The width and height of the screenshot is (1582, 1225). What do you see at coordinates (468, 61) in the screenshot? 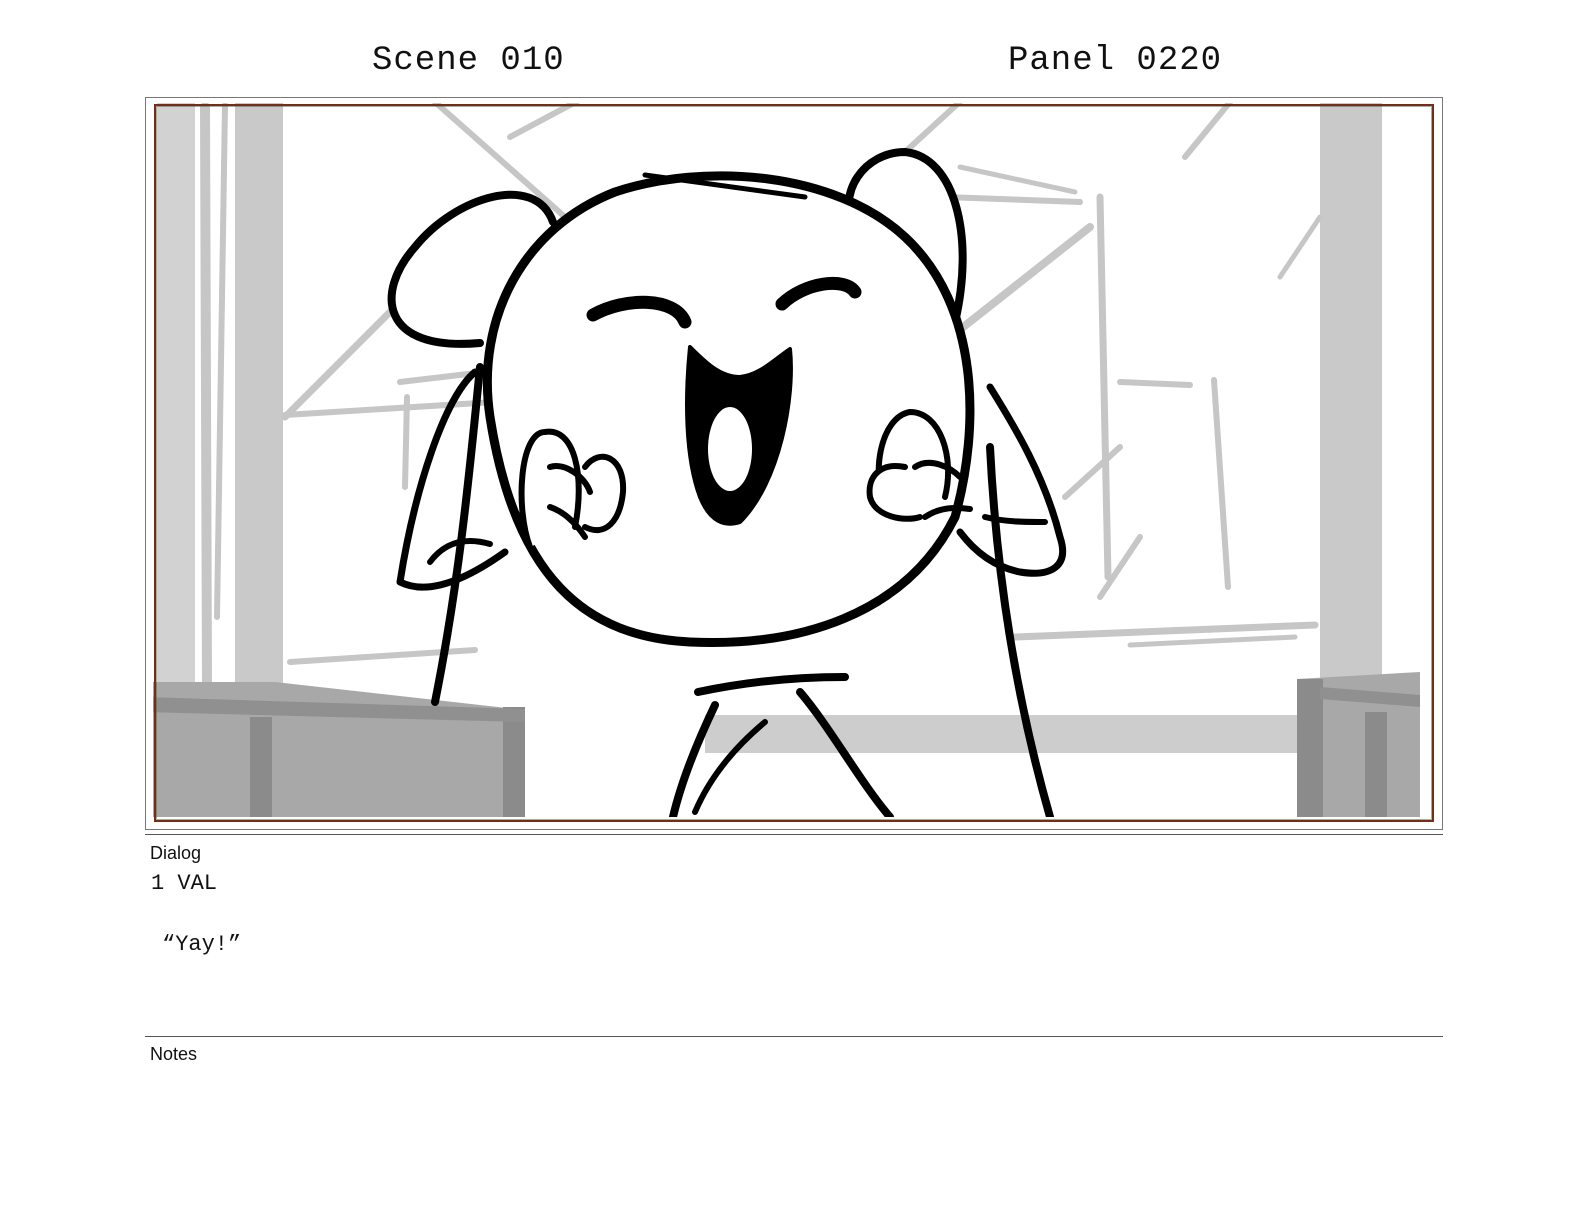
I see `scene-number: Scene 010` at bounding box center [468, 61].